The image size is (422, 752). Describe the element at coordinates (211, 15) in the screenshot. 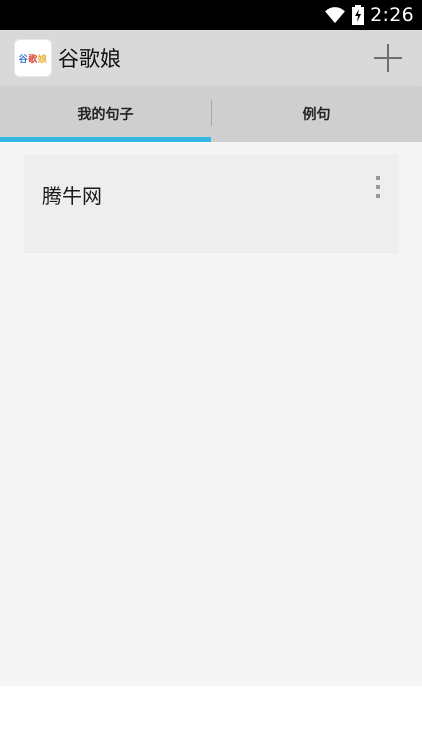

I see `status-bar: 2:26` at that location.